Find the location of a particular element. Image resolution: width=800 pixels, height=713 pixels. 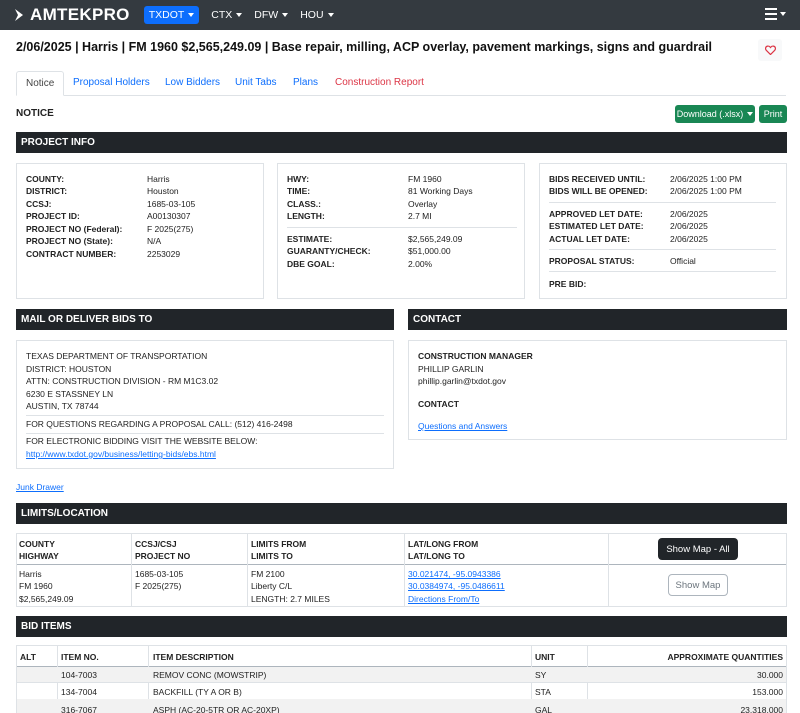

tab-construction-report: Construction Report is located at coordinates (379, 83).